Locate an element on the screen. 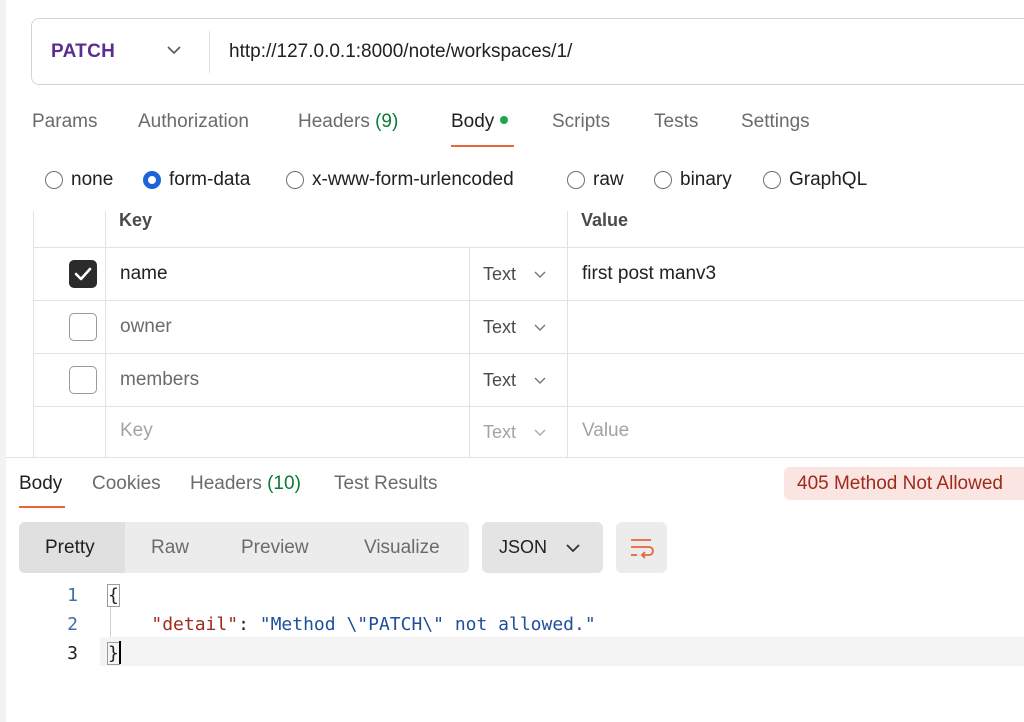  tab-headers: Headers (9) is located at coordinates (348, 122).